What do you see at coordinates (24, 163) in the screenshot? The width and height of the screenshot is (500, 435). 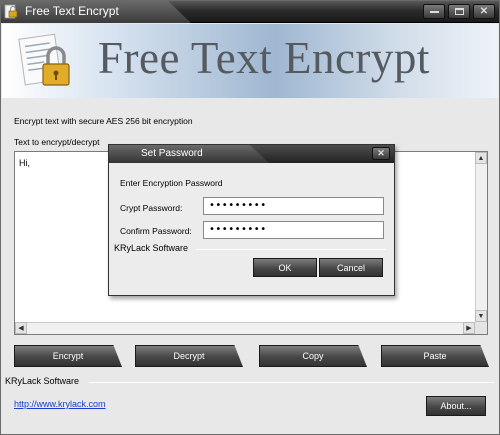 I see `textarea-content: Hi,` at bounding box center [24, 163].